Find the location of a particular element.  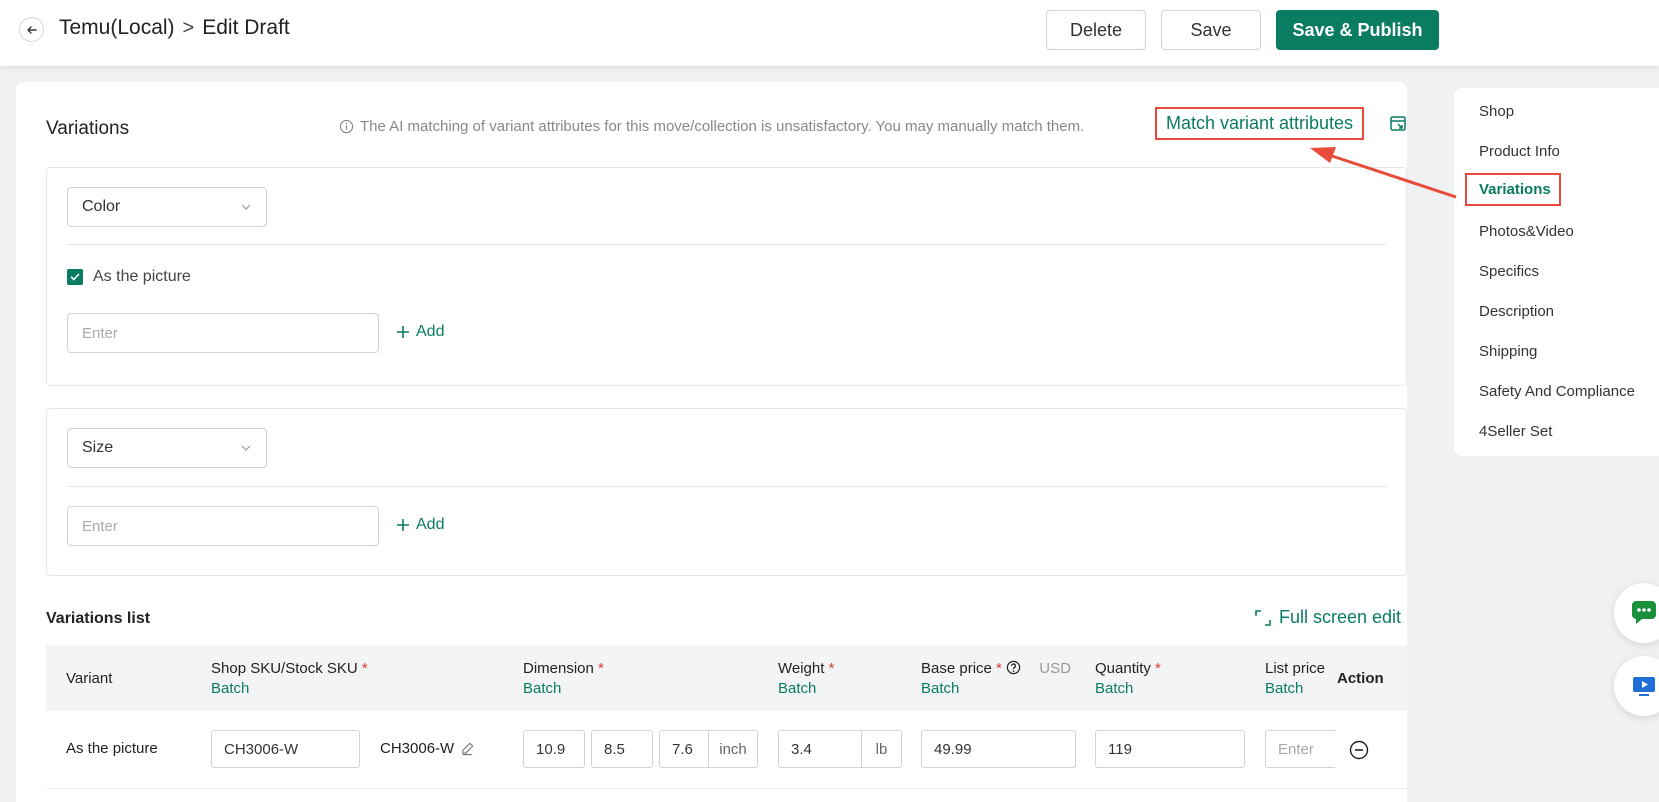

select-value: Color is located at coordinates (101, 206).